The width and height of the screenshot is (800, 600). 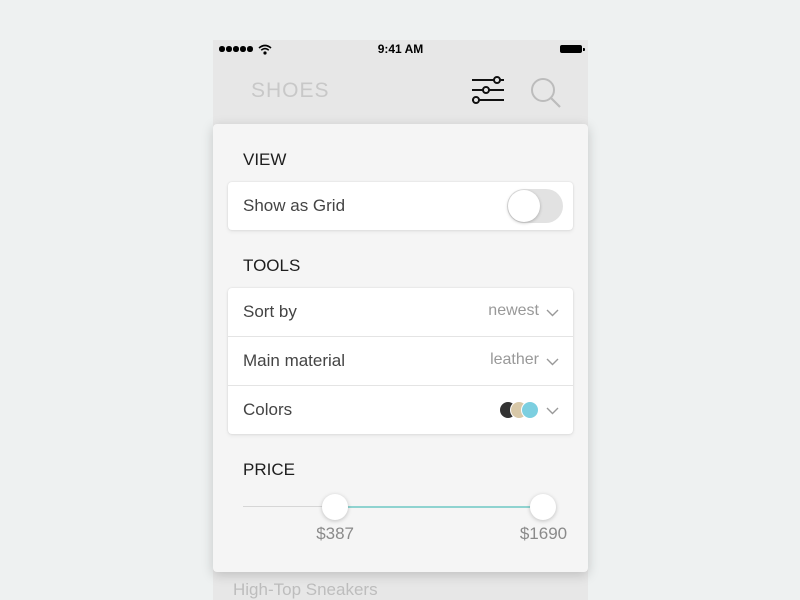 What do you see at coordinates (290, 90) in the screenshot?
I see `page-title: SHOES` at bounding box center [290, 90].